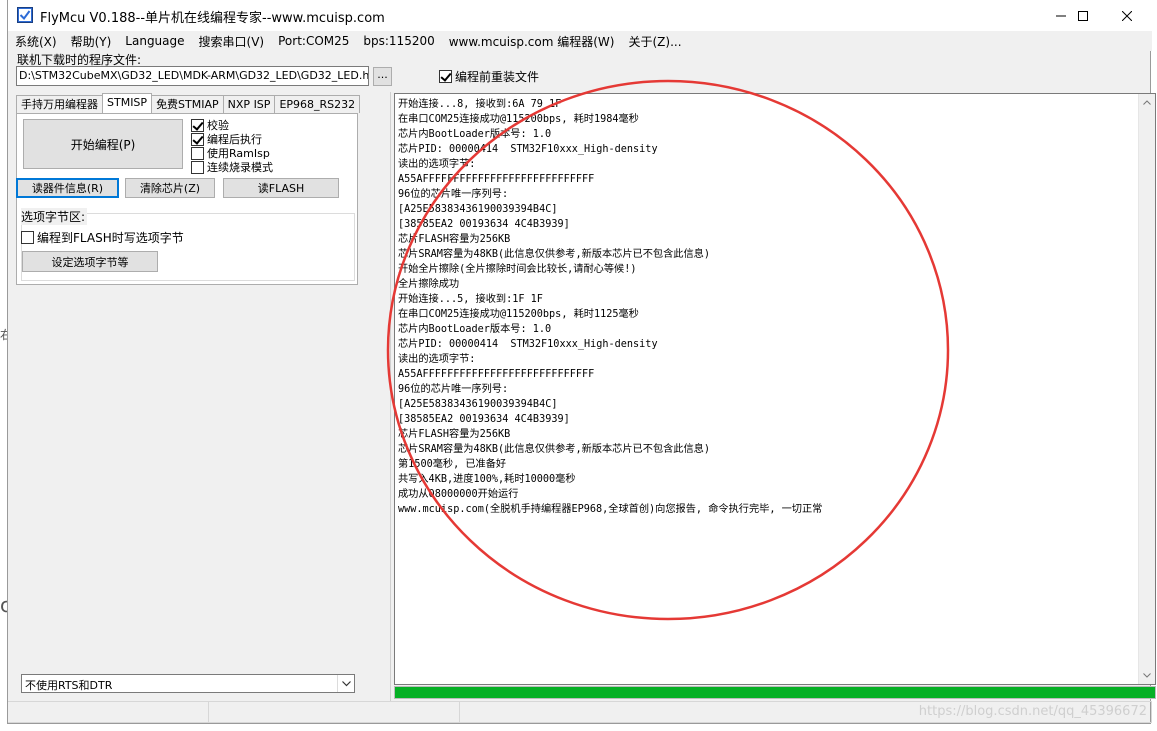  What do you see at coordinates (445, 76) in the screenshot?
I see `reload-checkbox-box` at bounding box center [445, 76].